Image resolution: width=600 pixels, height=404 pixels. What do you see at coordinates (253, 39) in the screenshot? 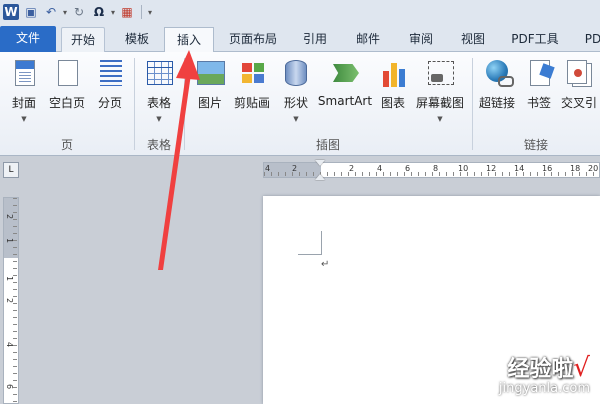
I see `tab-page-layout: 页面布局` at bounding box center [253, 39].